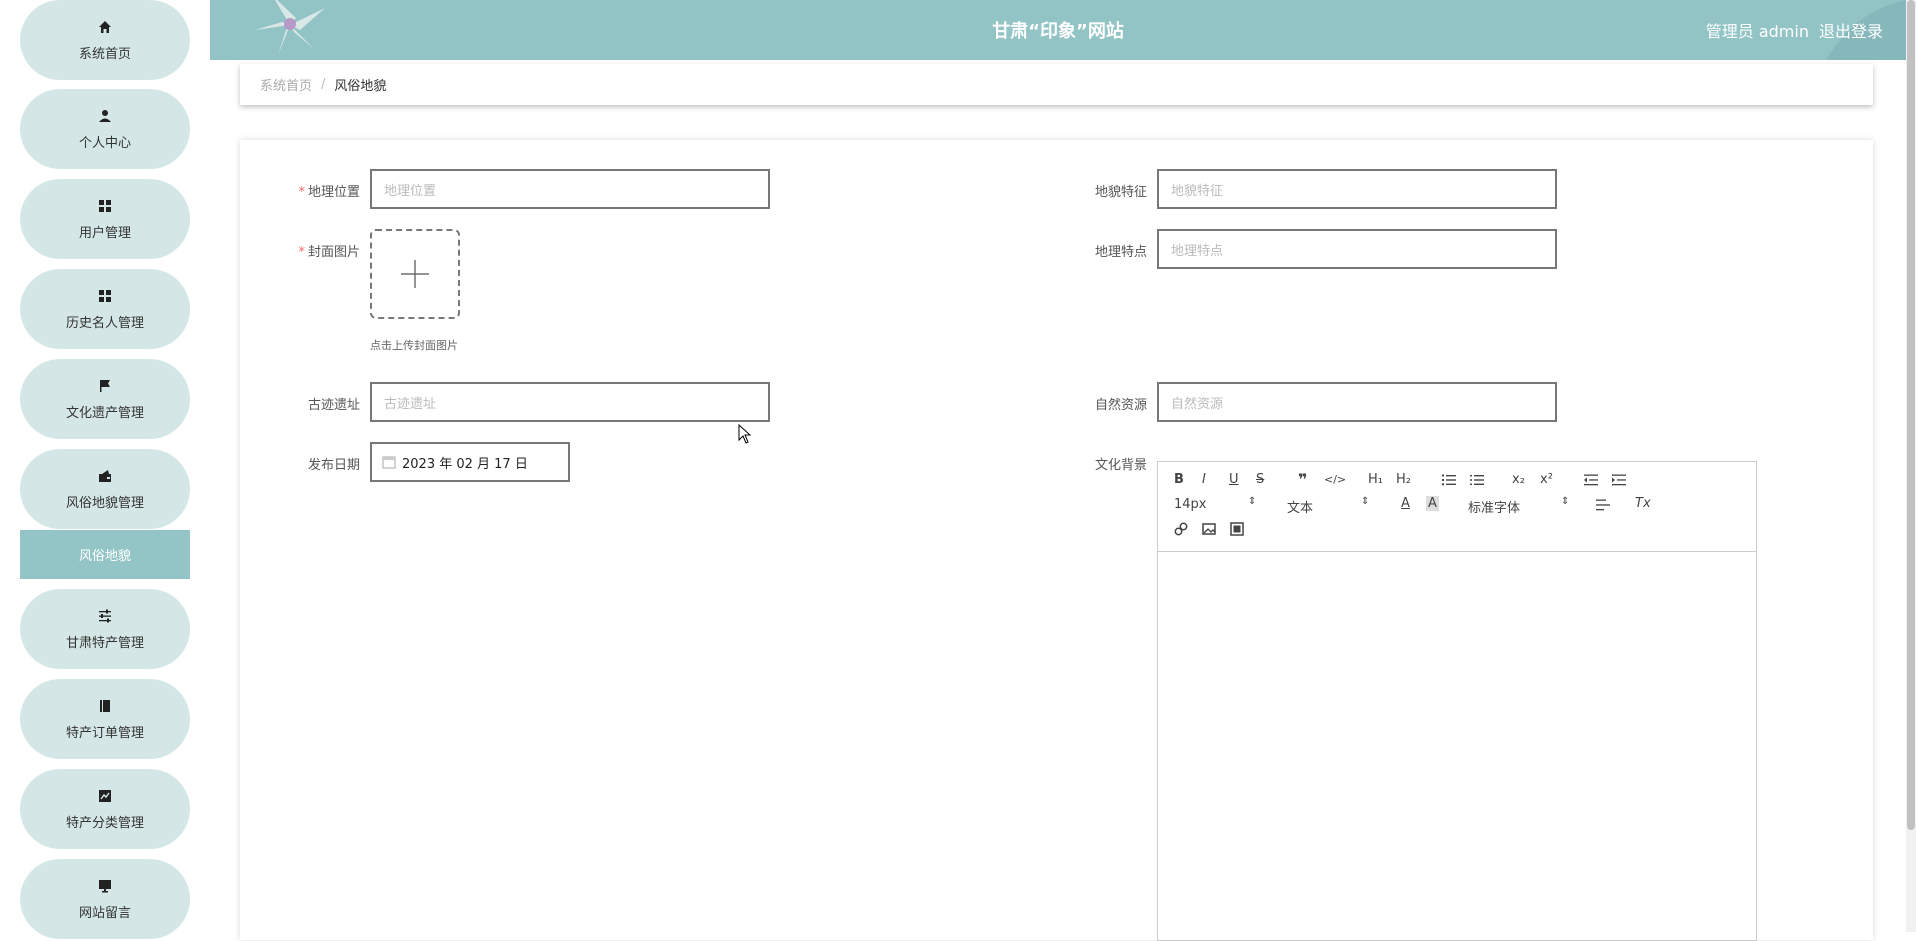 This screenshot has width=1916, height=941. I want to click on landform-input: 地貌特征, so click(1357, 189).